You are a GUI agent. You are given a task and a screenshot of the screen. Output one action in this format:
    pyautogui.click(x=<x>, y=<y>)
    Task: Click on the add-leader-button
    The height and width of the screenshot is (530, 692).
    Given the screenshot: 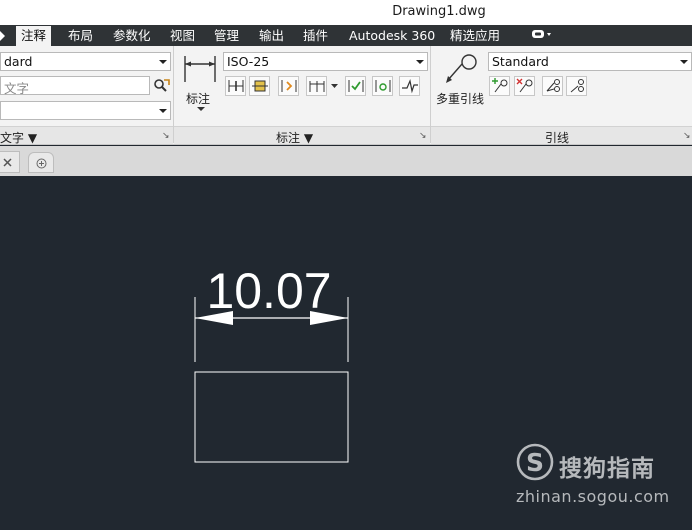 What is the action you would take?
    pyautogui.click(x=499, y=86)
    